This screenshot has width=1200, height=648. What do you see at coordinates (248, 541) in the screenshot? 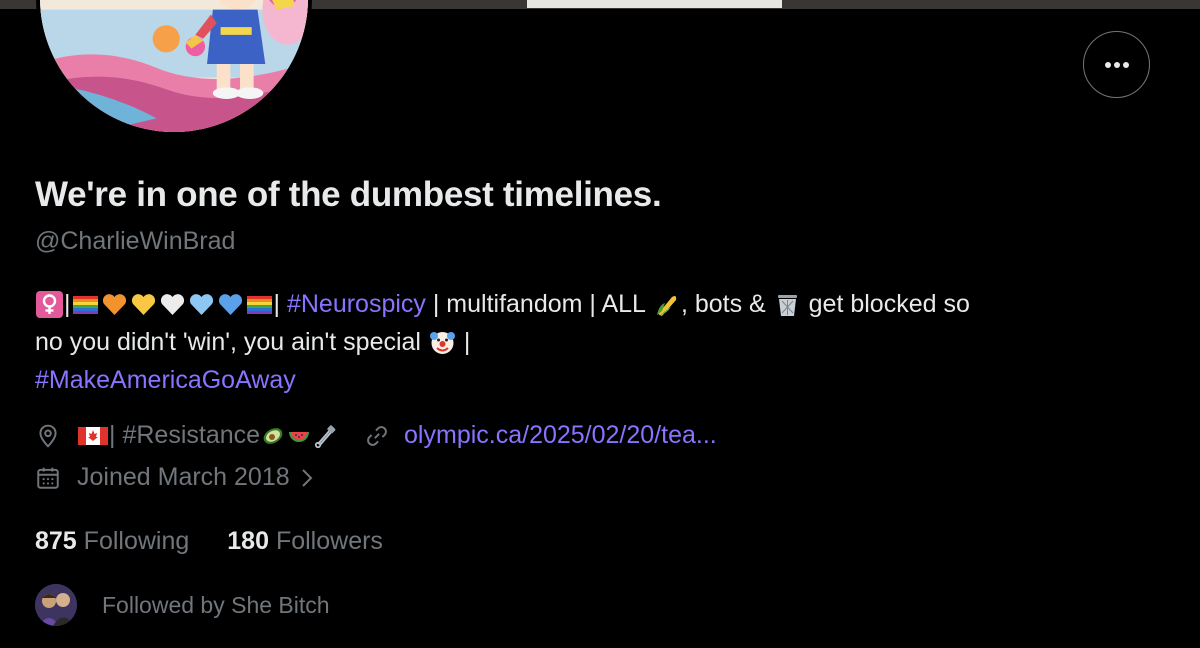
I see `followers-count: 180` at bounding box center [248, 541].